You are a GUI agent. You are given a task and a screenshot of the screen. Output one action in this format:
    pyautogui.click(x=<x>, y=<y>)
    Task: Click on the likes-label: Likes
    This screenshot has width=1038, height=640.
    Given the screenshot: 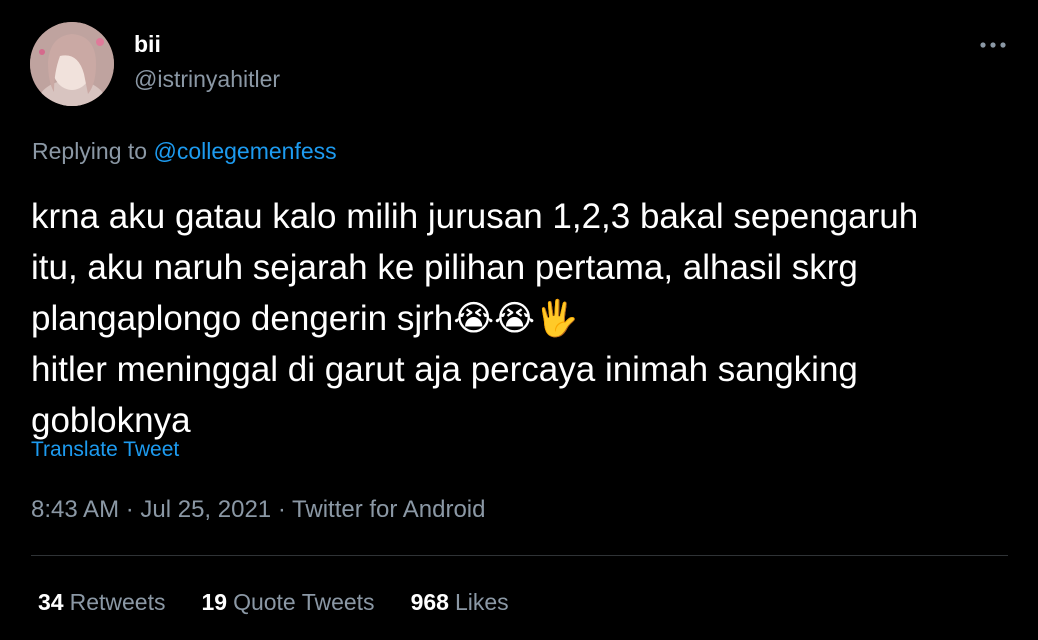 What is the action you would take?
    pyautogui.click(x=481, y=602)
    